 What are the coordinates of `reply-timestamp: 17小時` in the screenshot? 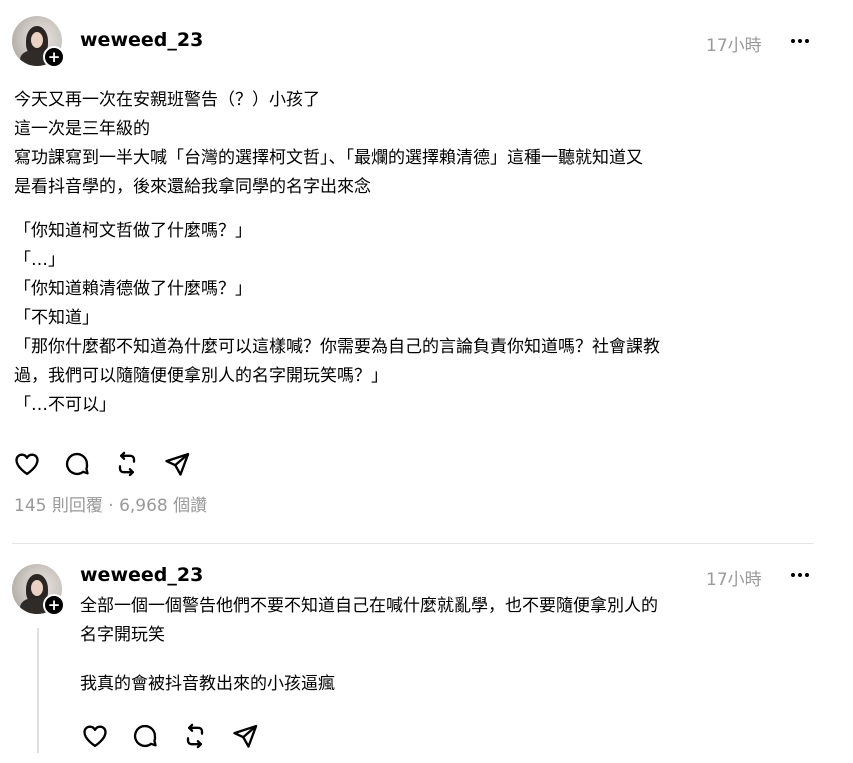 It's located at (734, 577).